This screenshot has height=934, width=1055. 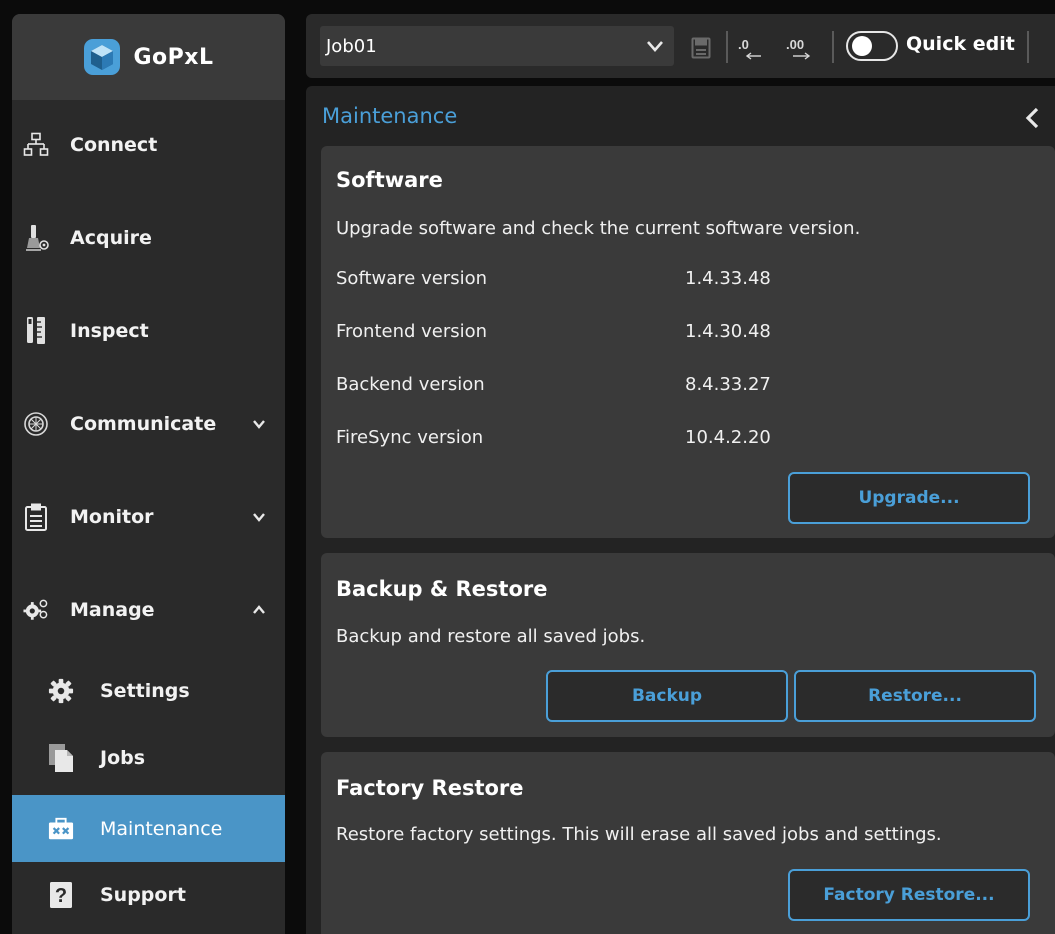 I want to click on decrease-decimals-icon: .0, so click(x=752, y=48).